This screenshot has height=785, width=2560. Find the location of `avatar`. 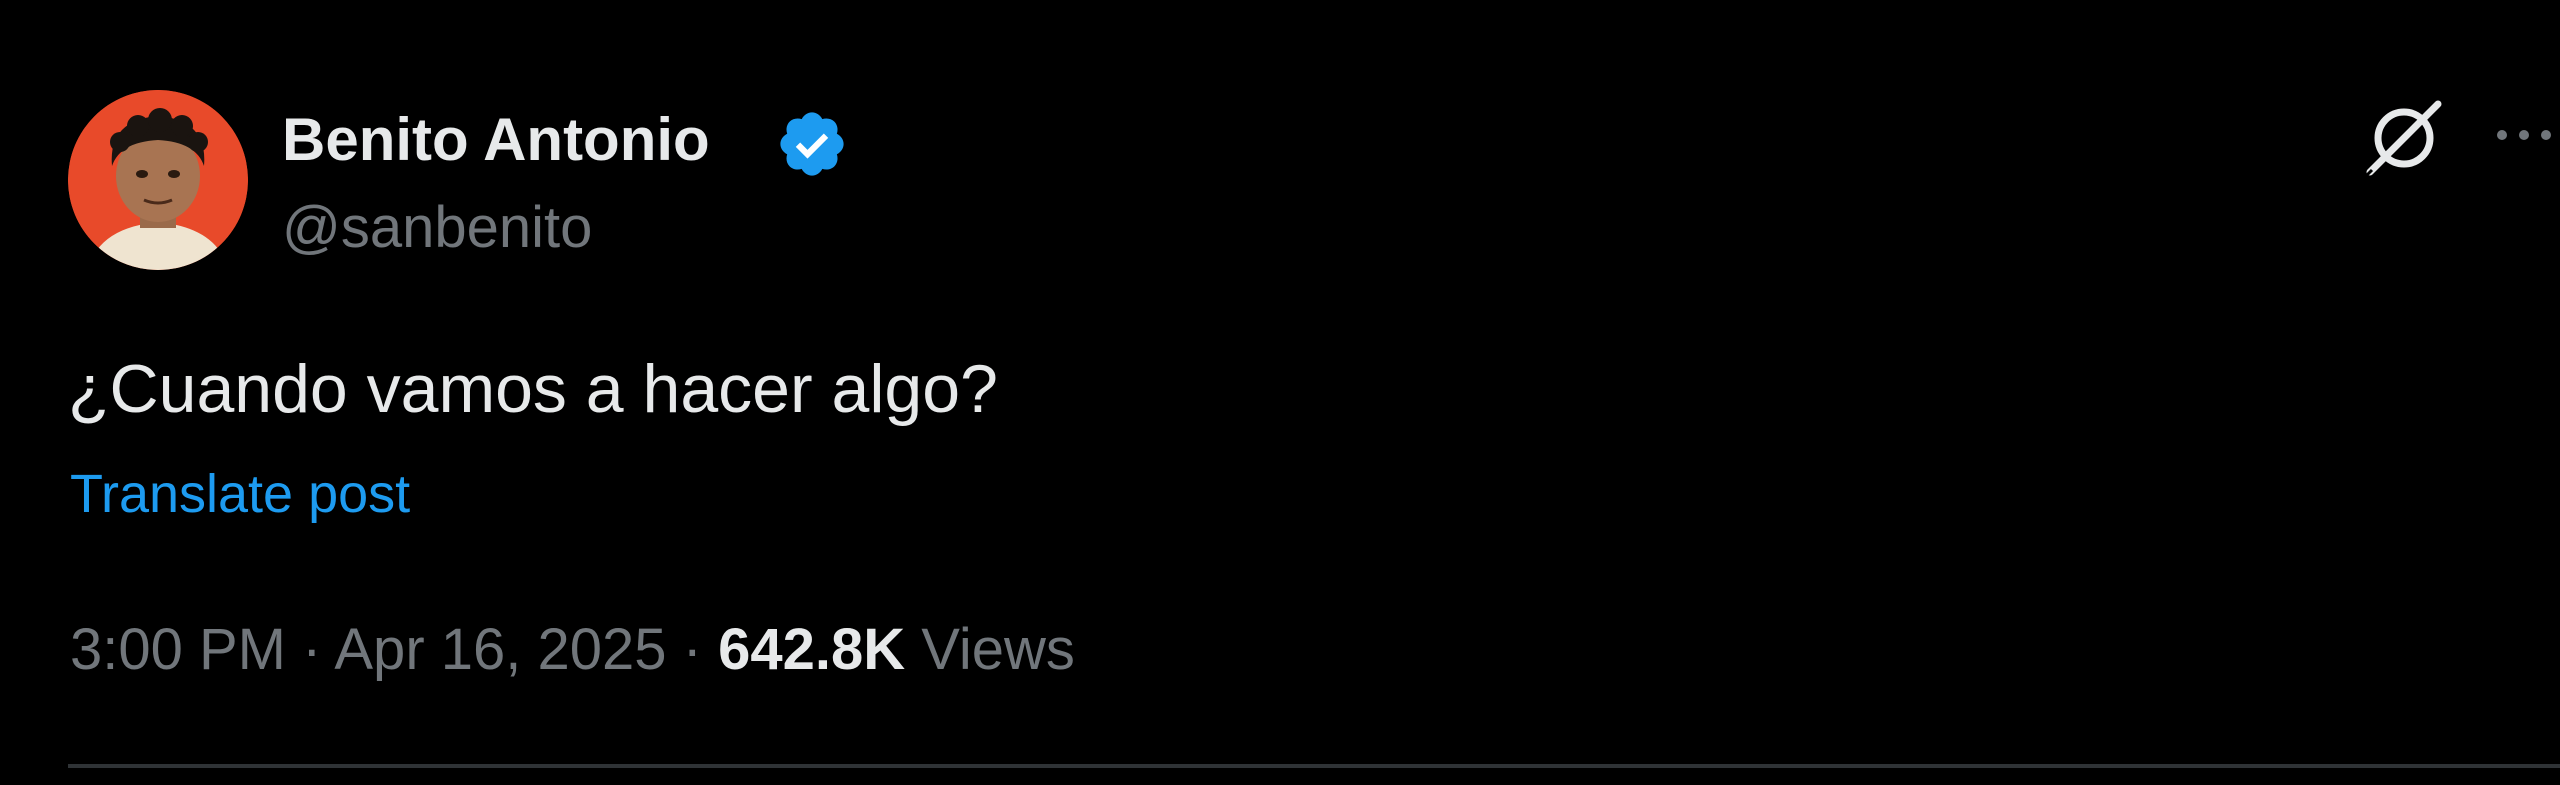

avatar is located at coordinates (158, 180).